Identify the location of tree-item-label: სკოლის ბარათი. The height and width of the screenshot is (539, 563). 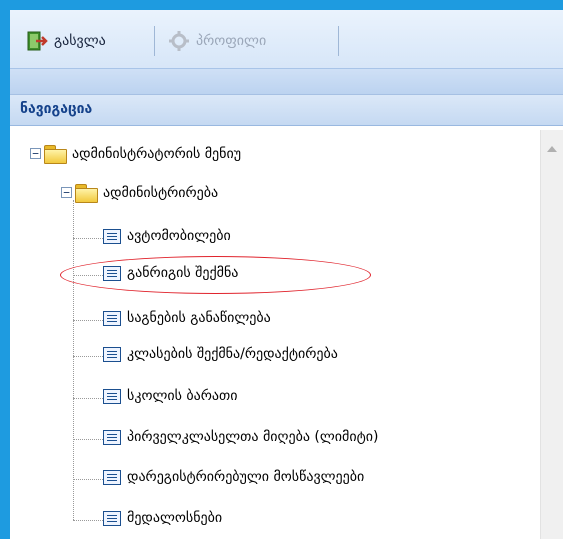
(182, 396).